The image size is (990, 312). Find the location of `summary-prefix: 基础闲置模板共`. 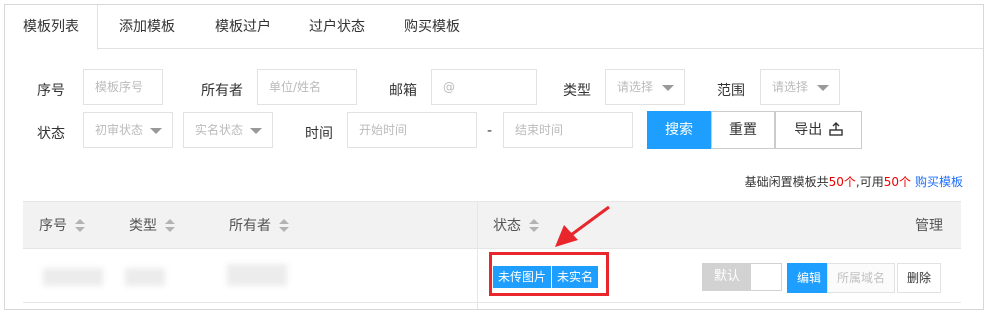

summary-prefix: 基础闲置模板共 is located at coordinates (786, 182).